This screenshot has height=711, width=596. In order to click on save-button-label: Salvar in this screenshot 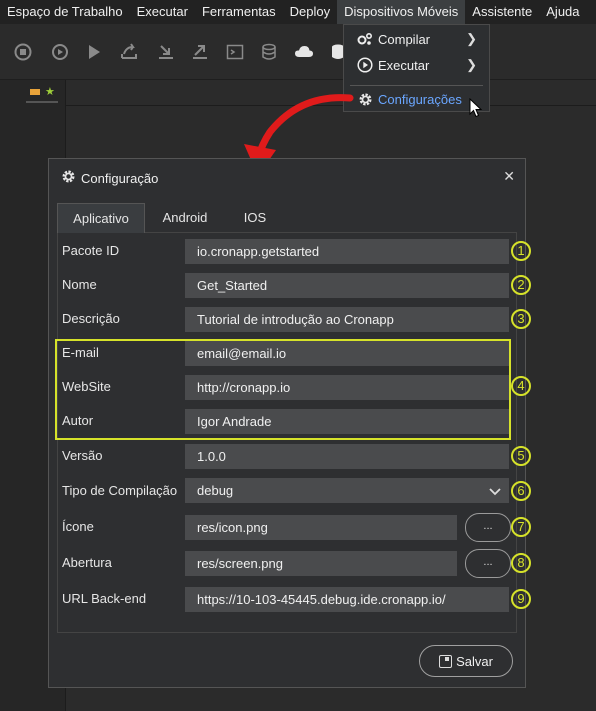, I will do `click(474, 661)`.